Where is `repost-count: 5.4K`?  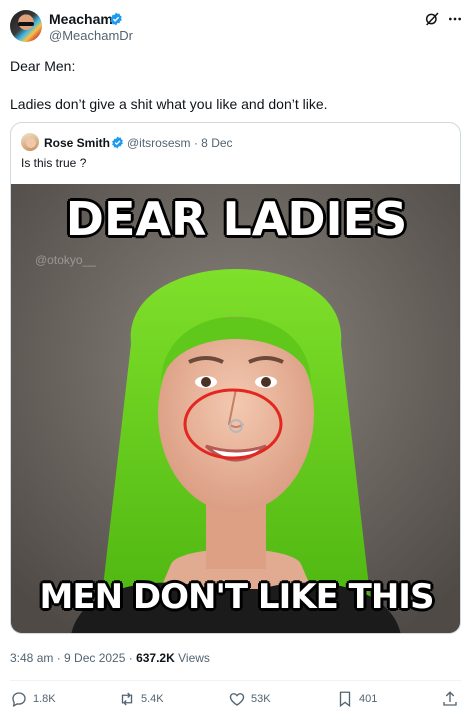
repost-count: 5.4K is located at coordinates (152, 699).